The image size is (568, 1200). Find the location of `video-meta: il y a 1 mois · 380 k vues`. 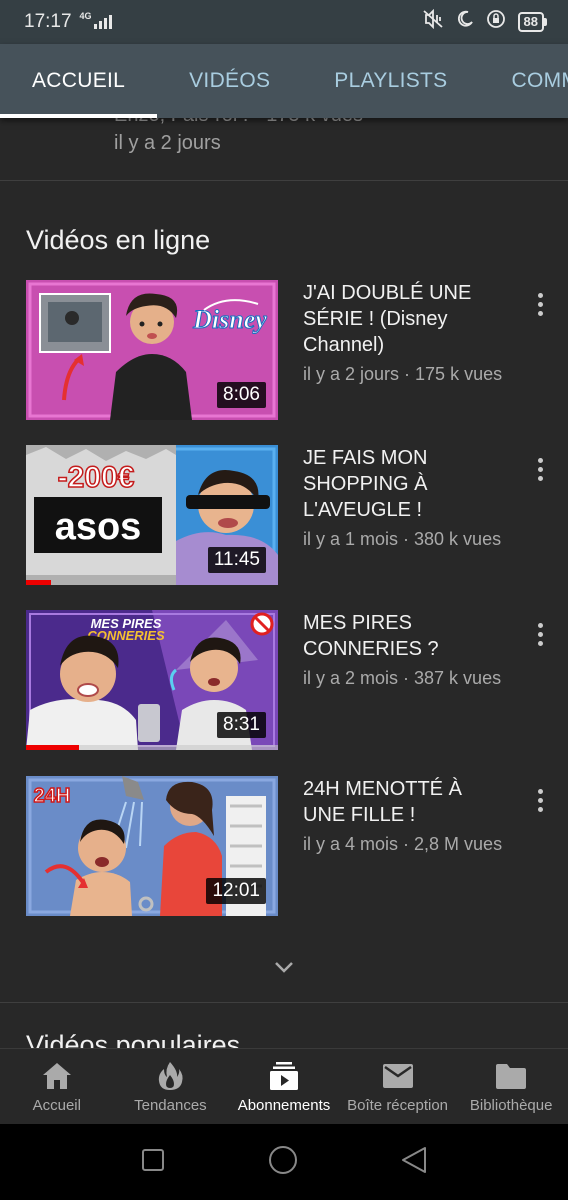

video-meta: il y a 1 mois · 380 k vues is located at coordinates (402, 539).